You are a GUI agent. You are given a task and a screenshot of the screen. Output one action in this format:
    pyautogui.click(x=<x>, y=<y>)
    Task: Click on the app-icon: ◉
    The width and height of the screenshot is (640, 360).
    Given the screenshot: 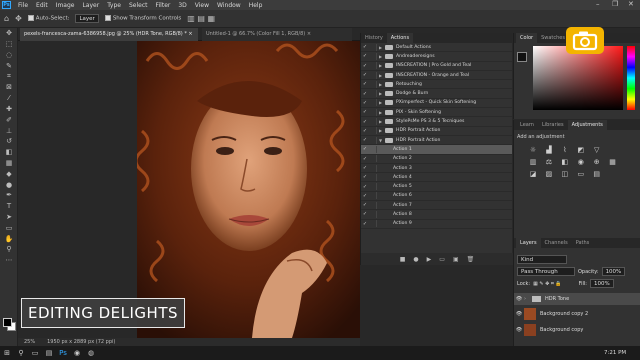 What is the action you would take?
    pyautogui.click(x=77, y=353)
    